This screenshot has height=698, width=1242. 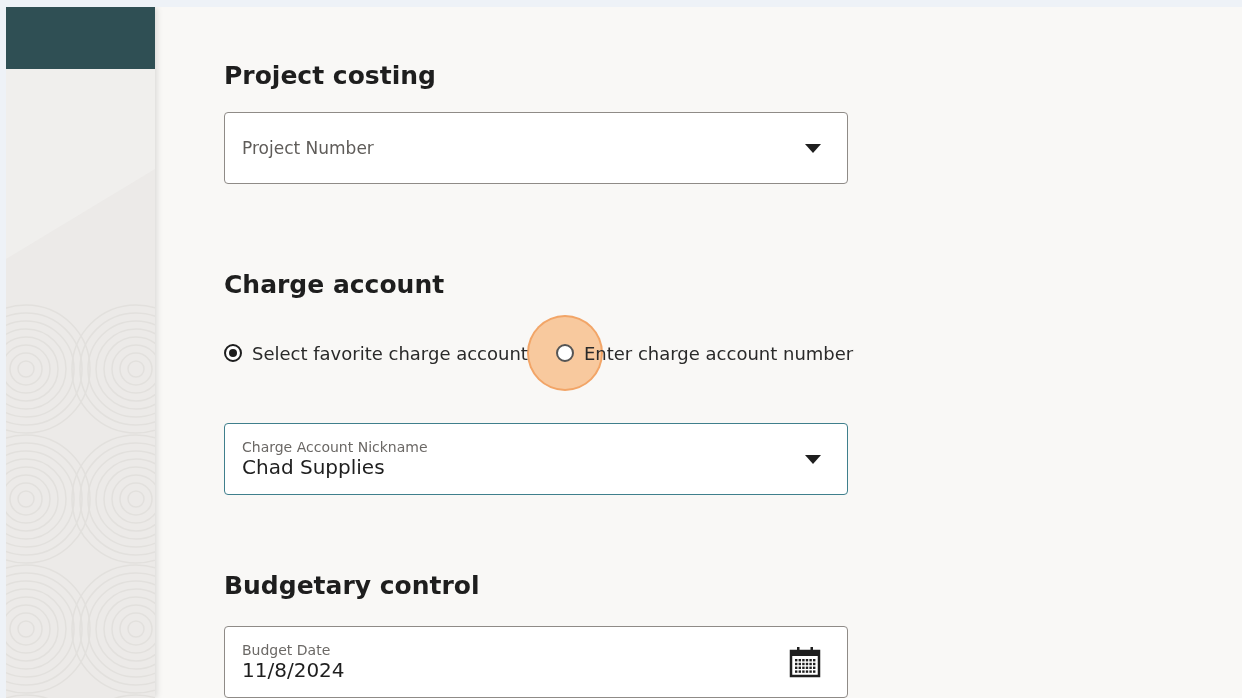 I want to click on section-heading: Project costing, so click(x=330, y=76).